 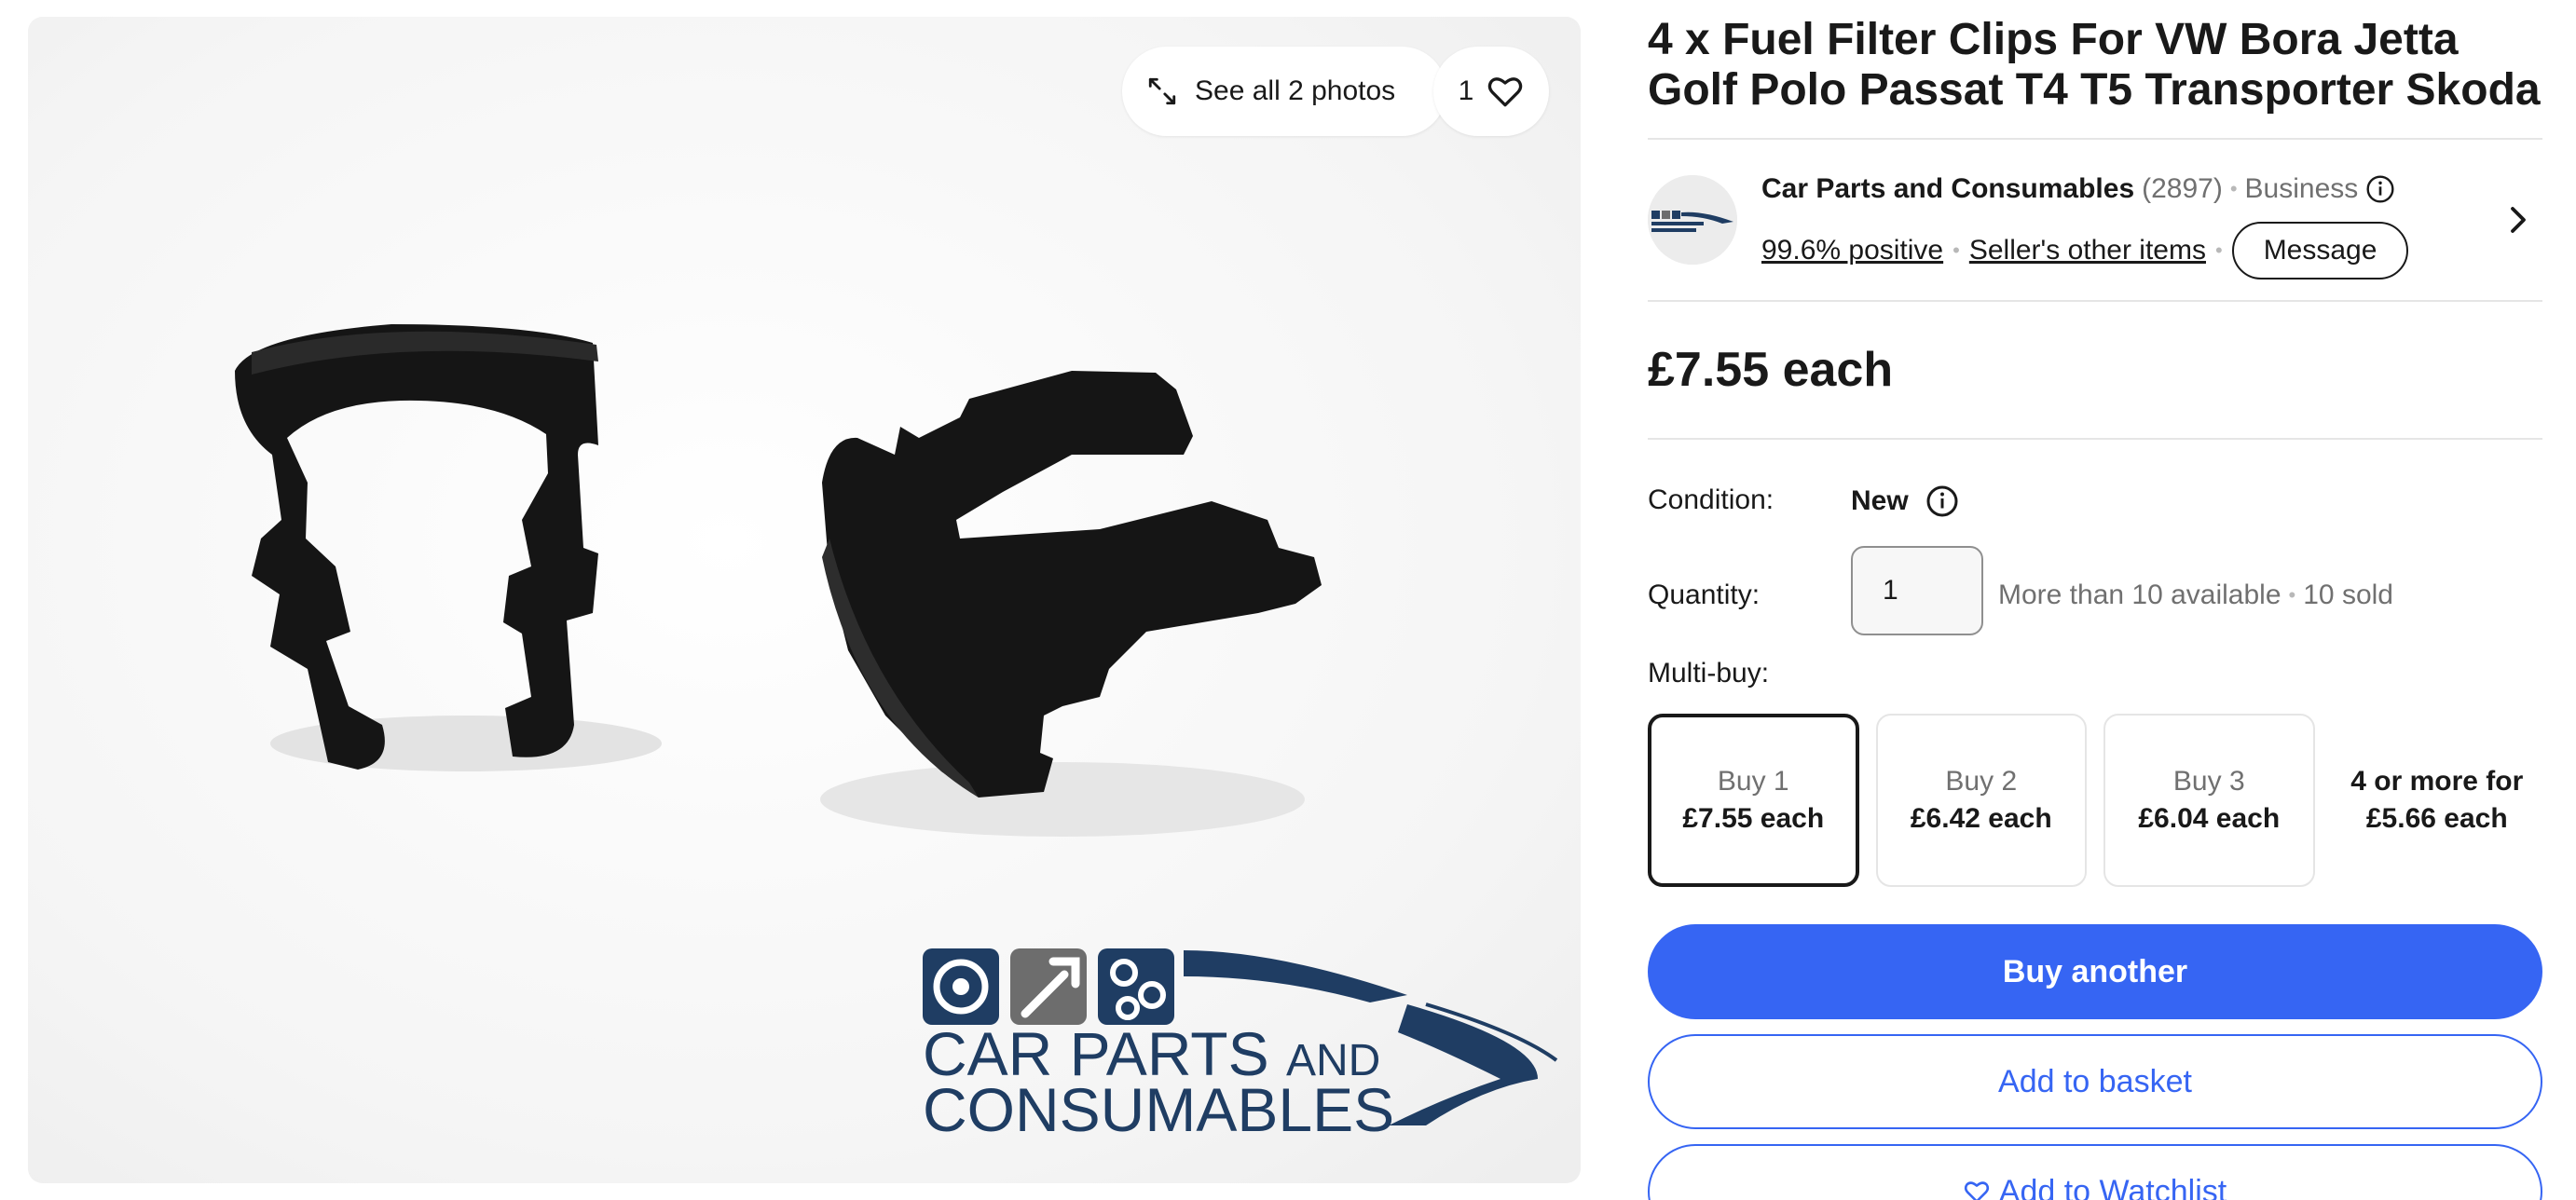 I want to click on condition-value: New, so click(x=1880, y=500).